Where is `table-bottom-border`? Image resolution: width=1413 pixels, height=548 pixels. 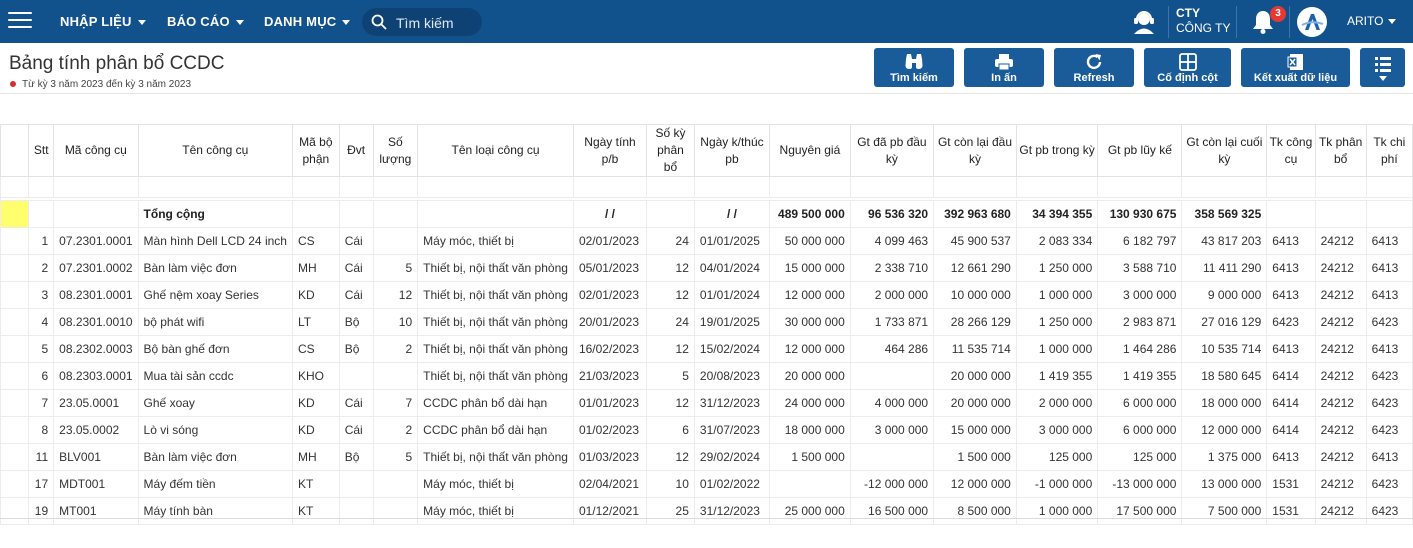
table-bottom-border is located at coordinates (706, 518).